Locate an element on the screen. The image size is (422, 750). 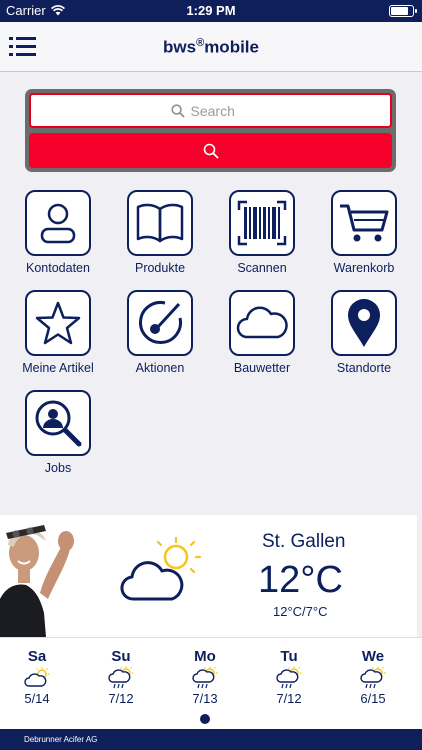
nav-bar: bws®mobile is located at coordinates (211, 47).